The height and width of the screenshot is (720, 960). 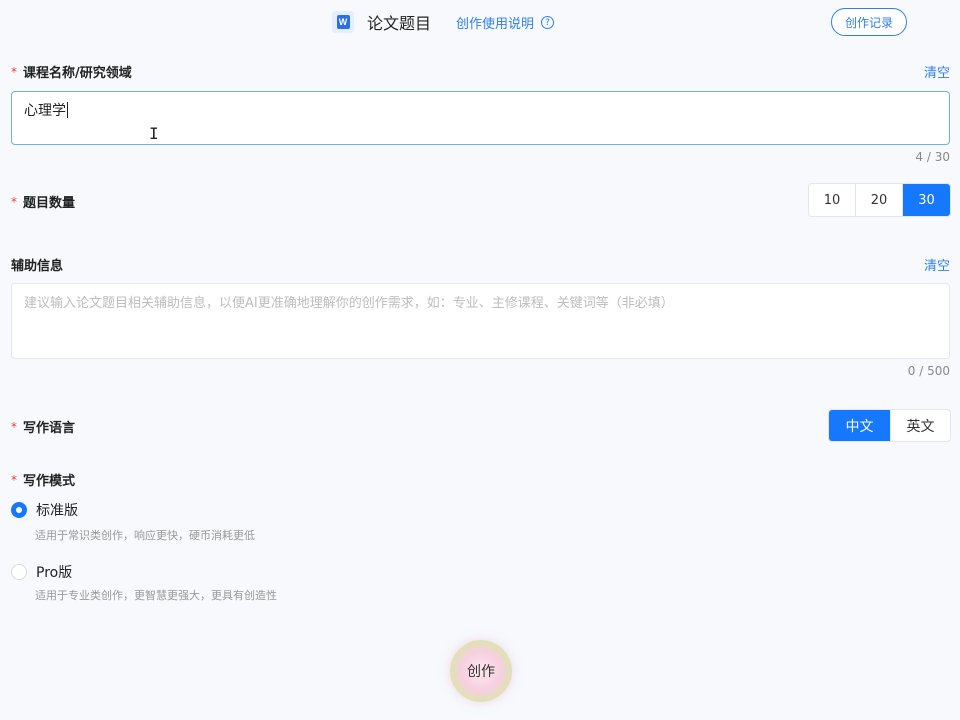 I want to click on page-title: 论文题目, so click(x=399, y=23).